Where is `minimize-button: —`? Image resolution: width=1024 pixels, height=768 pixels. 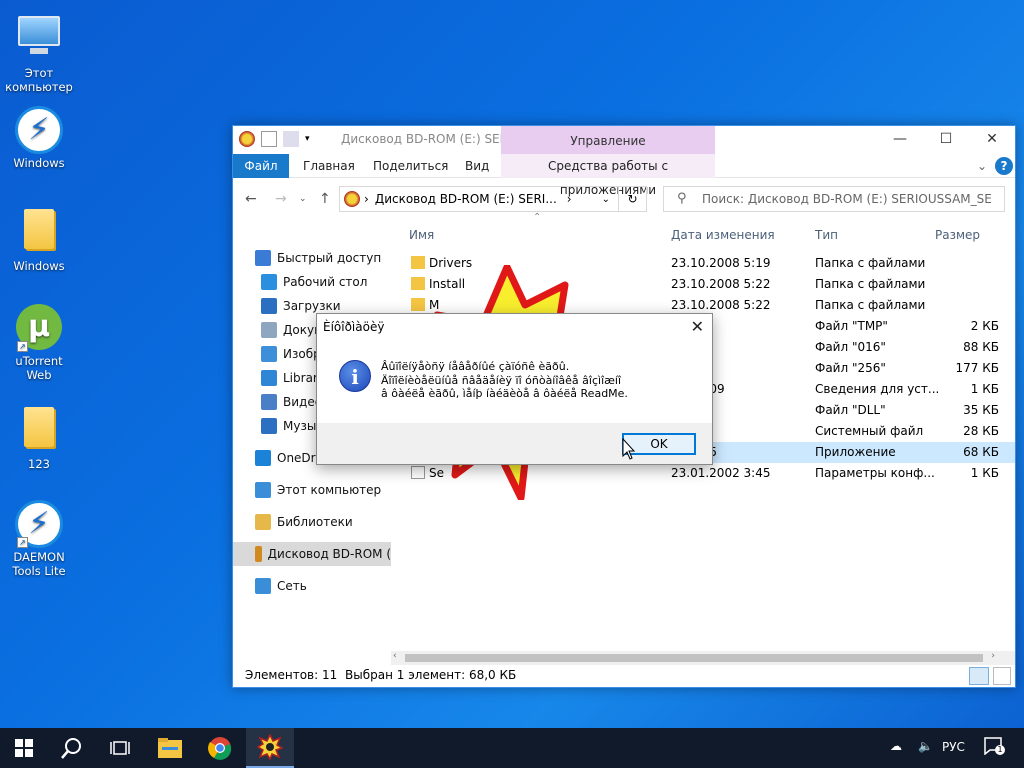
minimize-button: — is located at coordinates (900, 140).